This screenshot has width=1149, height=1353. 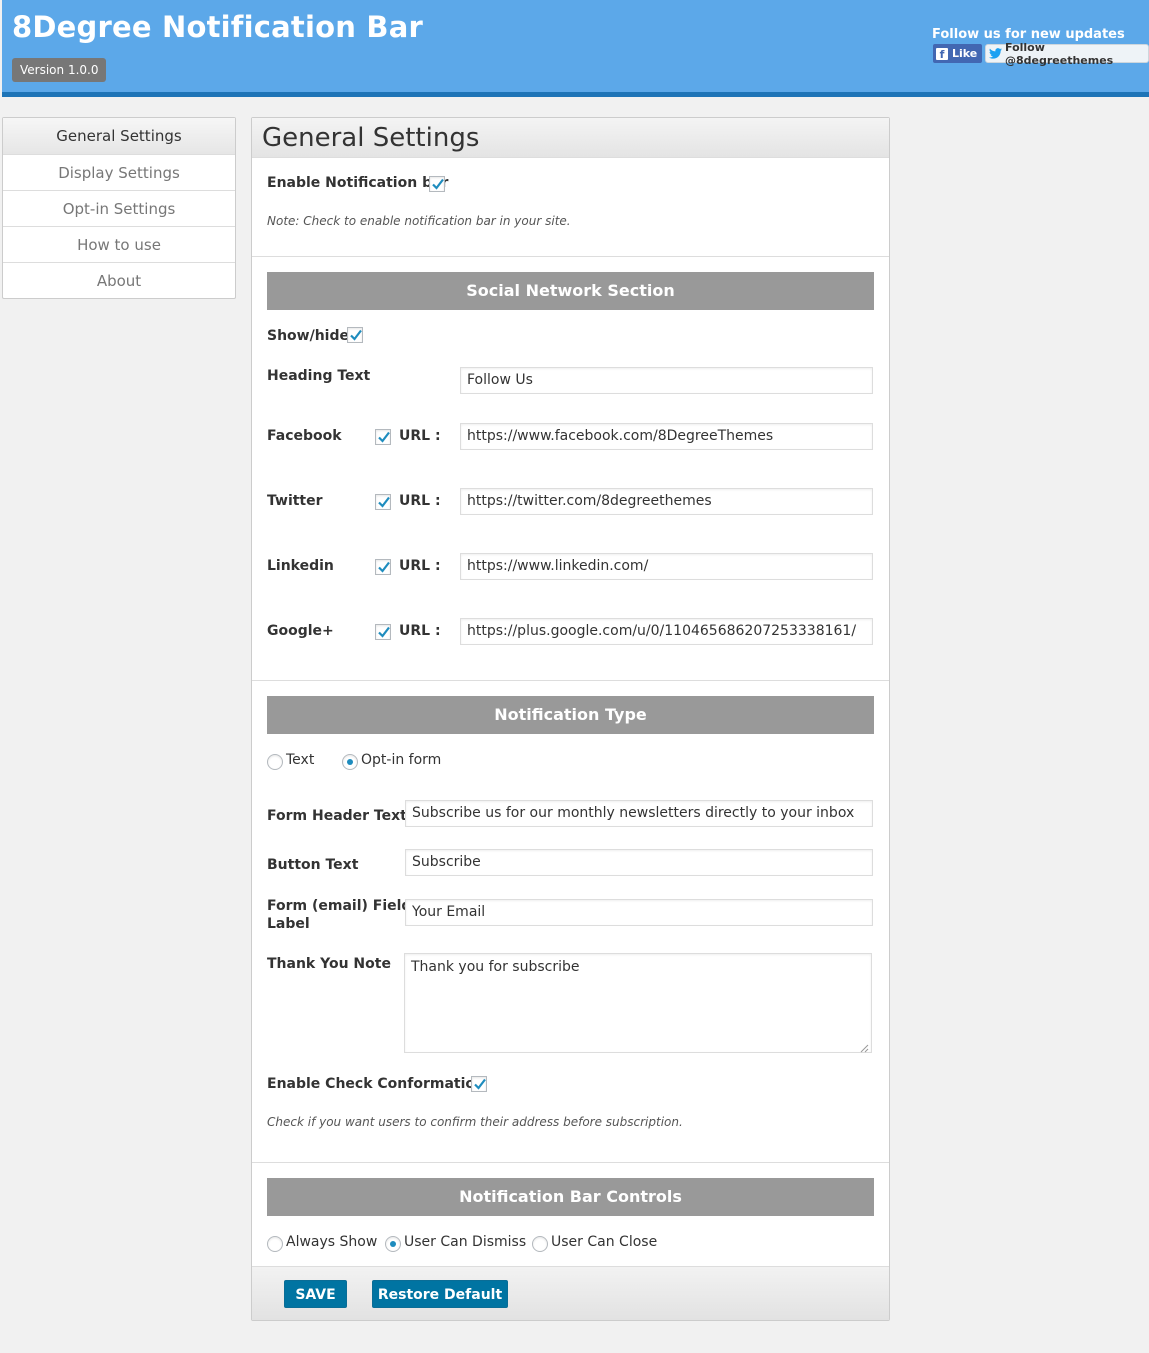 I want to click on user-can-close-label: User Can Close, so click(x=604, y=1242).